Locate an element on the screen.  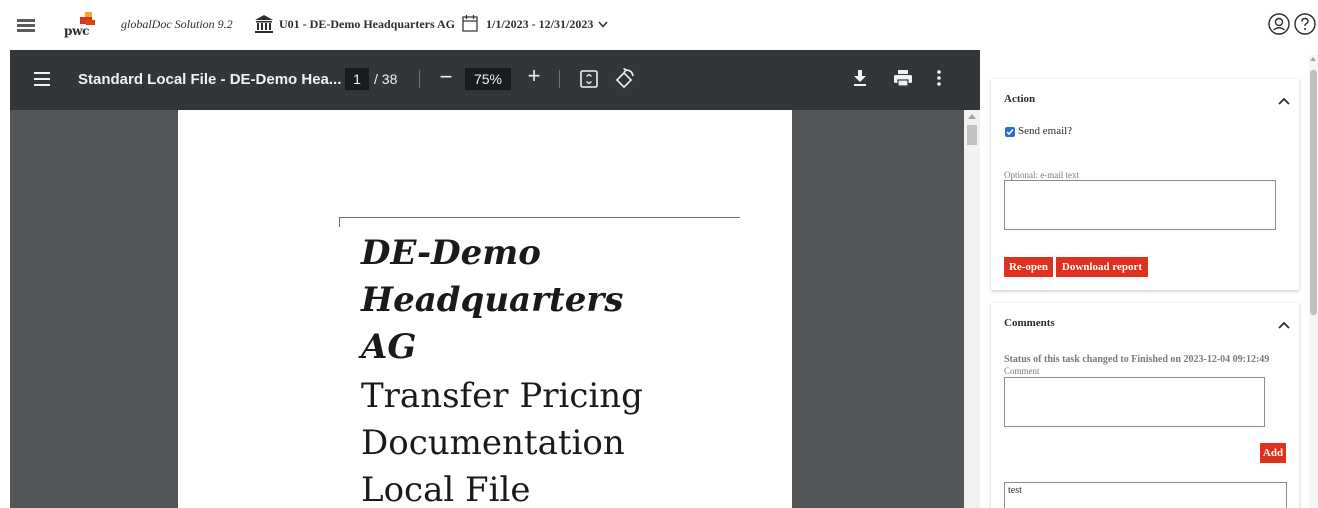
send-email-checkbox is located at coordinates (1010, 132).